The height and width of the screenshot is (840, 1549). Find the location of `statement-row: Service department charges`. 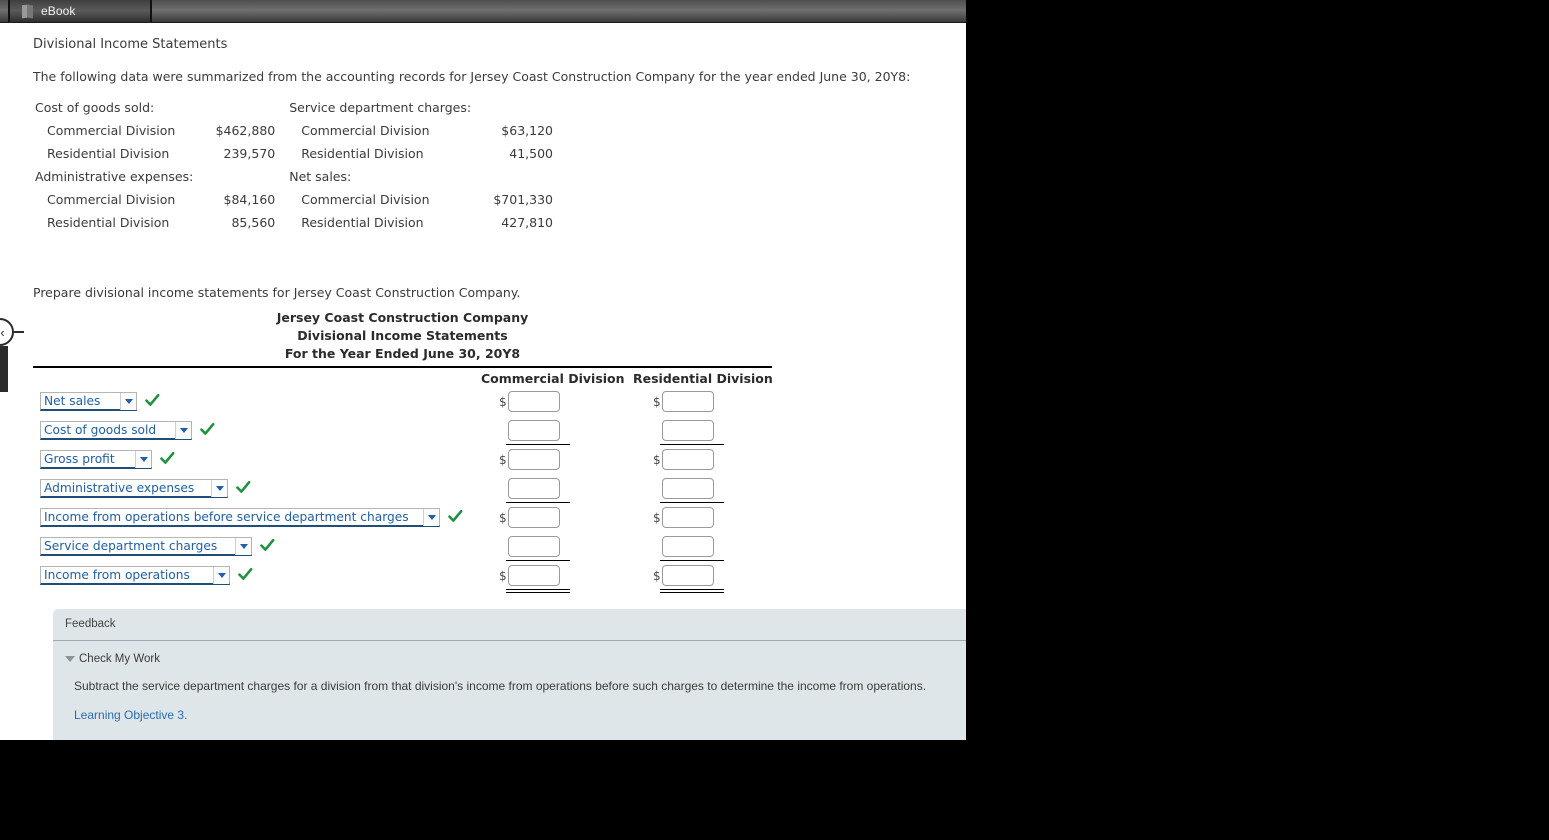

statement-row: Service department charges is located at coordinates (402, 549).